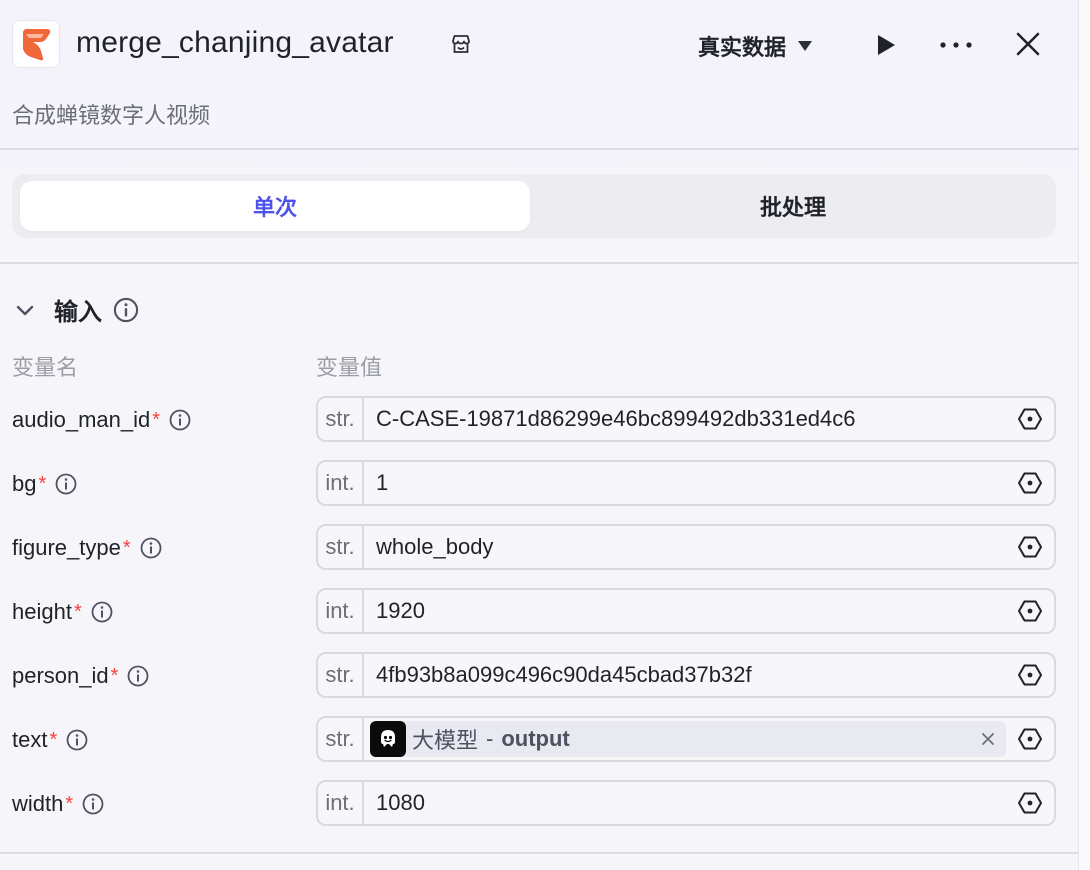 The width and height of the screenshot is (1090, 870). I want to click on param-value-field: str. 4fb93b8a099c496c90da45cbad37b32f, so click(686, 675).